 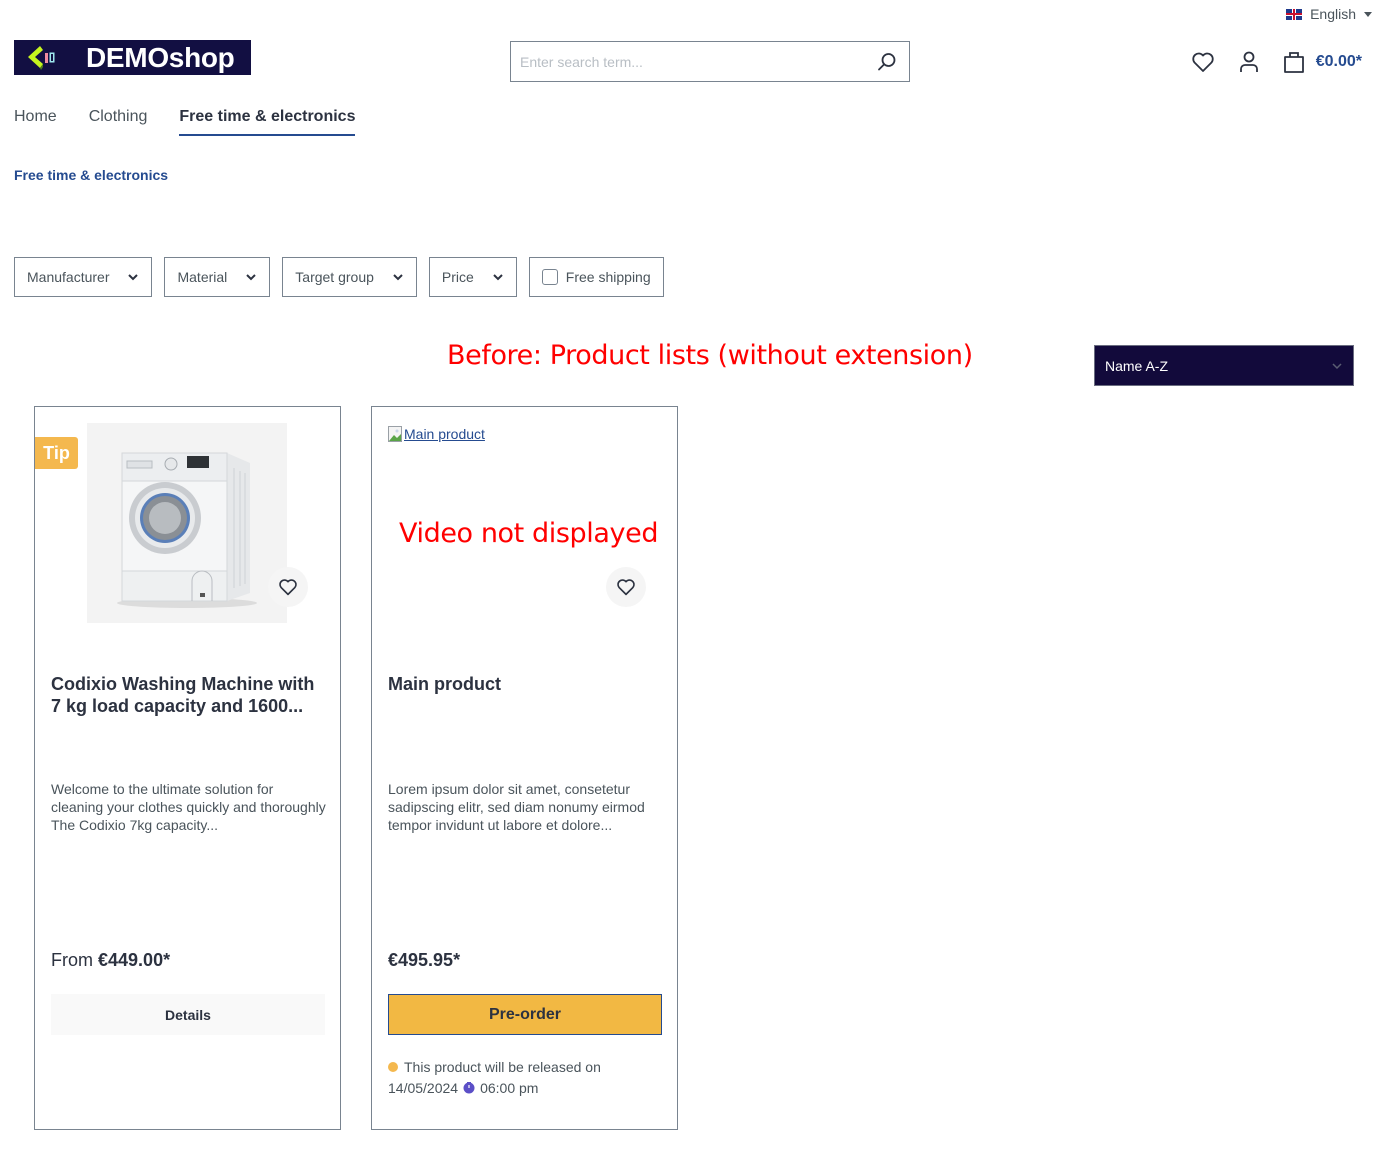 What do you see at coordinates (1137, 365) in the screenshot?
I see `sort-selected: Name A-Z` at bounding box center [1137, 365].